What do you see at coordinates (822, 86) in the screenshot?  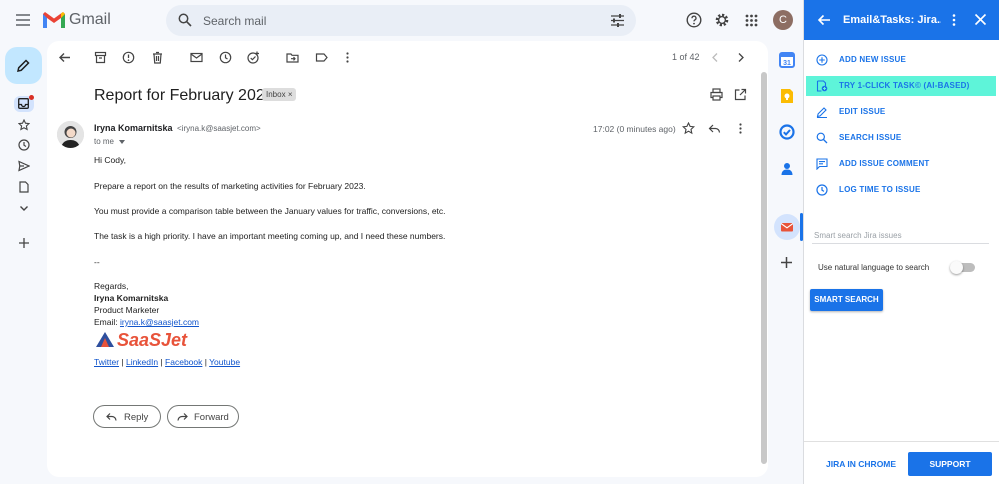 I see `ai-task-icon` at bounding box center [822, 86].